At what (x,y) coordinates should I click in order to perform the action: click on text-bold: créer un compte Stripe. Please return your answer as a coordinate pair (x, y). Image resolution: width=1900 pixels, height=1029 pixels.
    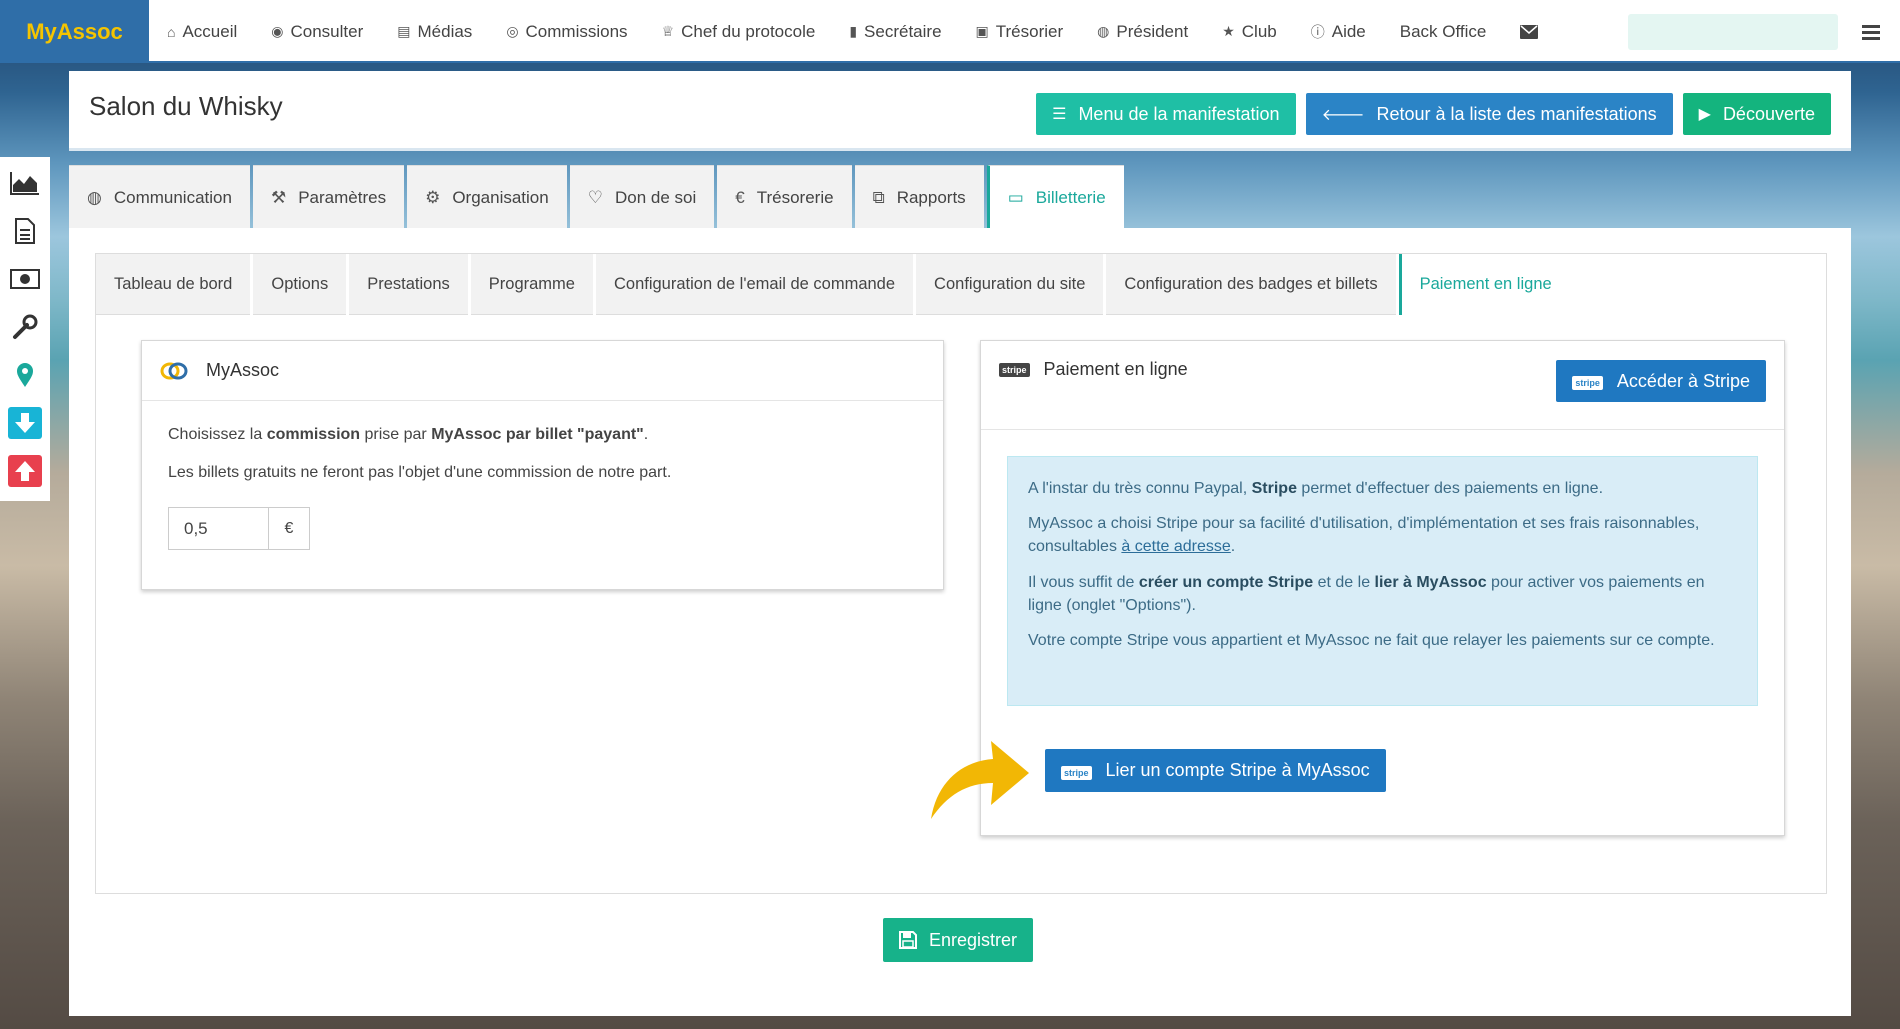
    Looking at the image, I should click on (1226, 582).